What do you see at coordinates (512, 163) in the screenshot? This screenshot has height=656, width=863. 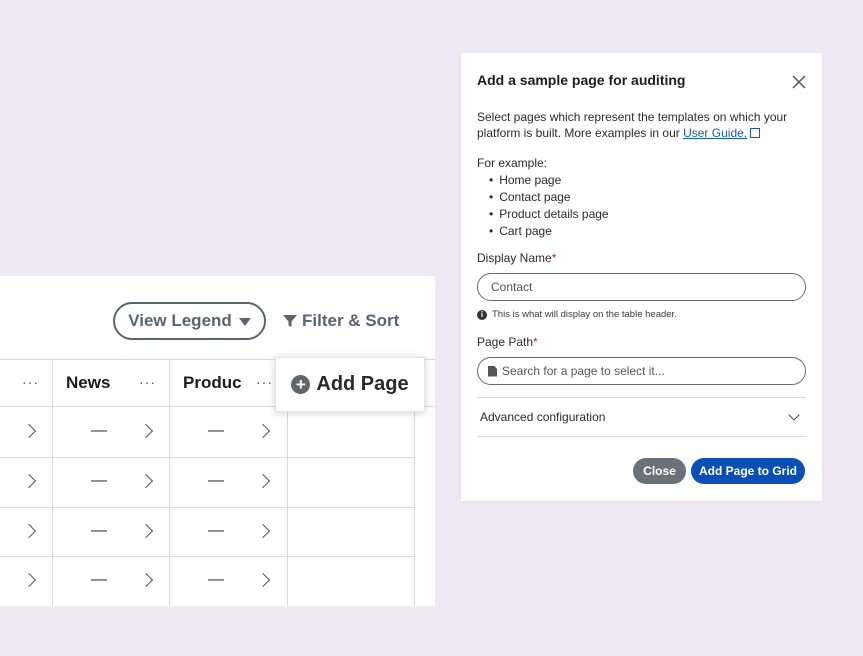 I see `example-heading: For example:` at bounding box center [512, 163].